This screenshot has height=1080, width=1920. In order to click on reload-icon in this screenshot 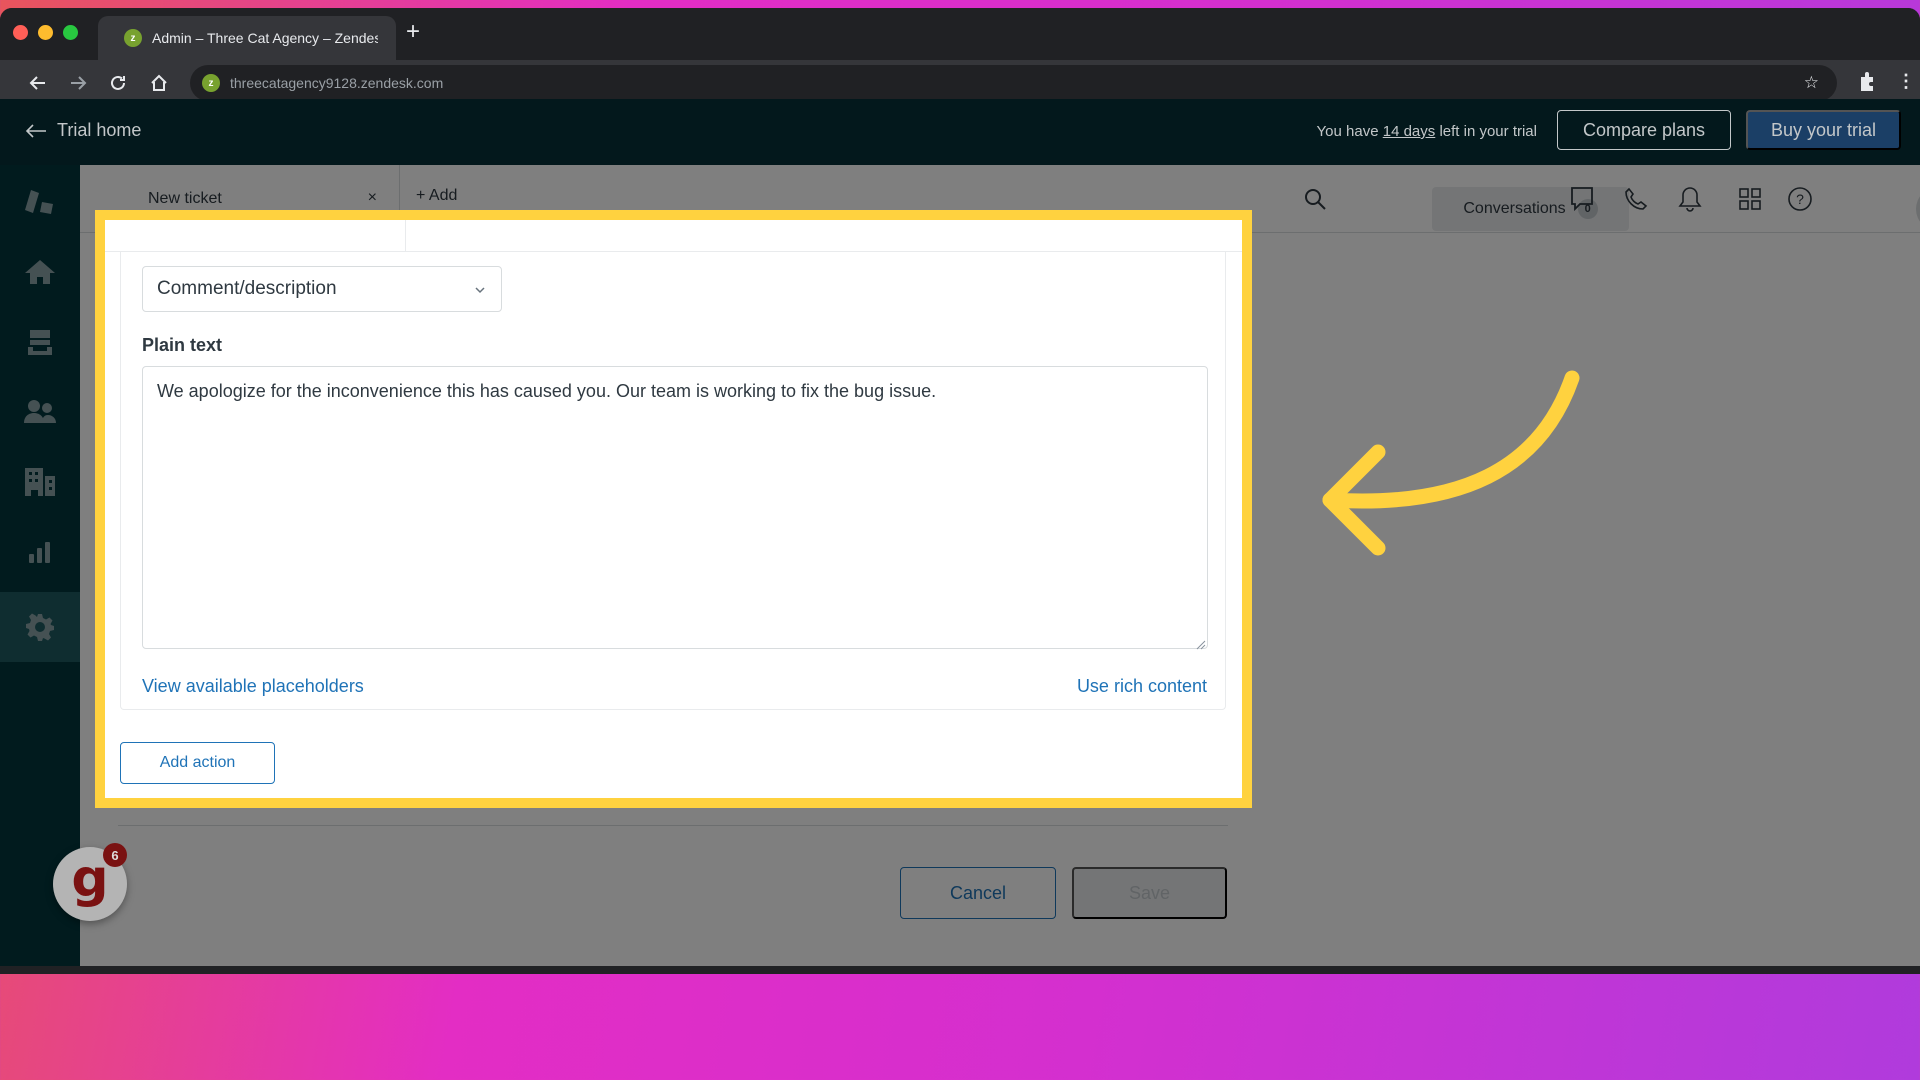, I will do `click(118, 83)`.